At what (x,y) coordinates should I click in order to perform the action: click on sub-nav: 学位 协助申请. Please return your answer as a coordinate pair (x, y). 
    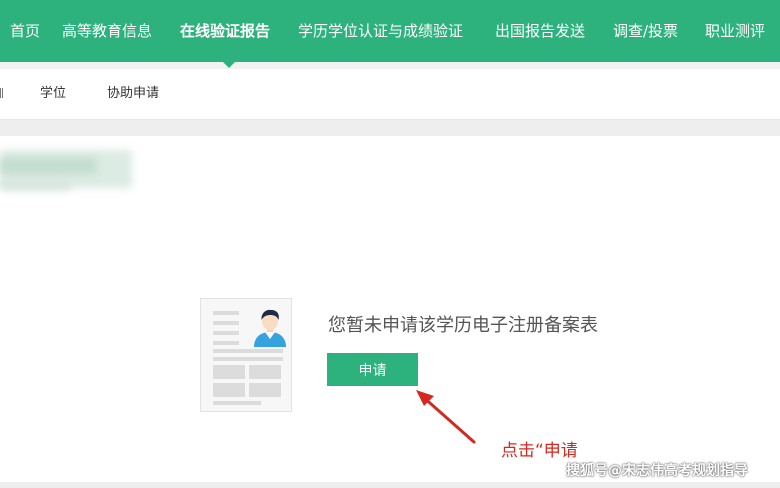
    Looking at the image, I should click on (390, 94).